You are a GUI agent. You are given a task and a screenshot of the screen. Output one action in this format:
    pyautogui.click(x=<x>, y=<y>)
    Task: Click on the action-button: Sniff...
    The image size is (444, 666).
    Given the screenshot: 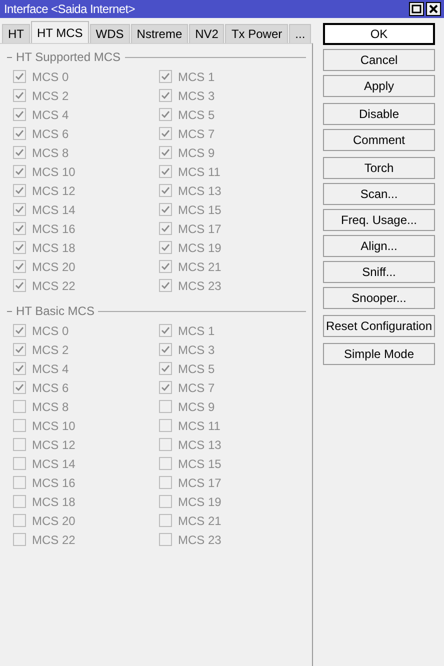 What is the action you would take?
    pyautogui.click(x=379, y=272)
    